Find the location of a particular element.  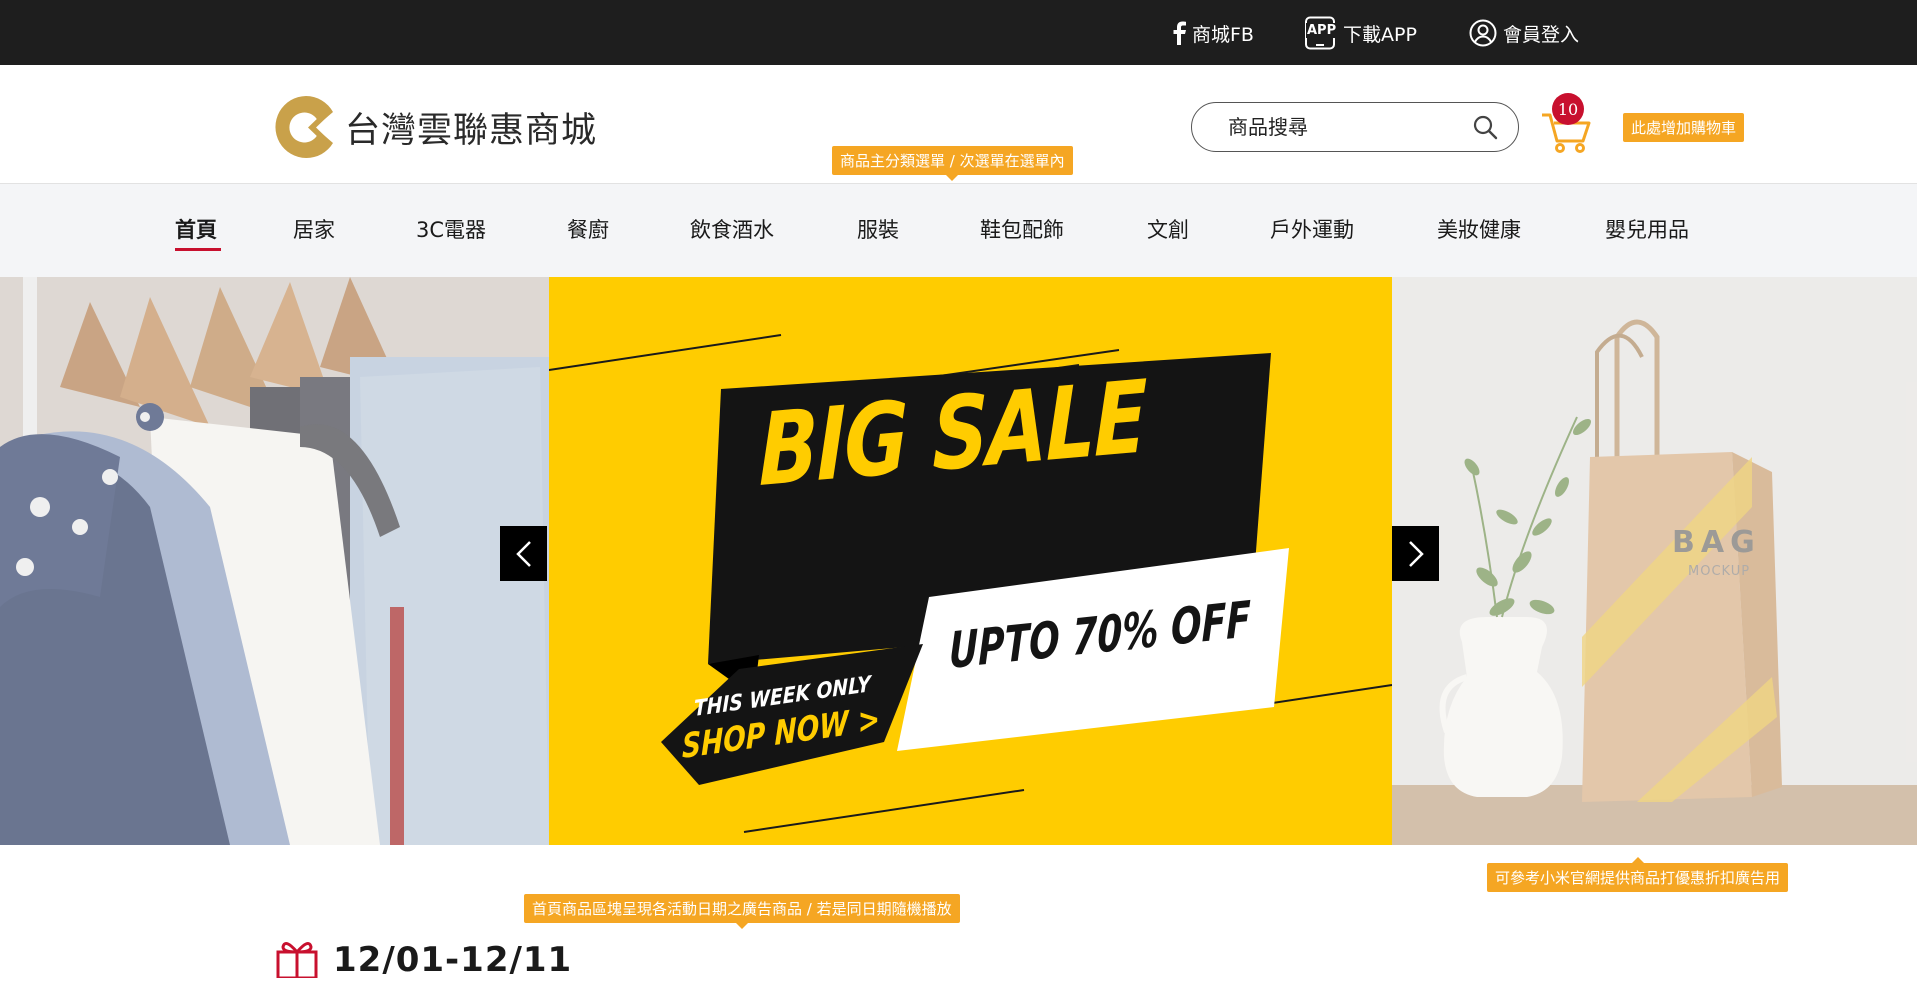

carousel-next-button is located at coordinates (1415, 553).